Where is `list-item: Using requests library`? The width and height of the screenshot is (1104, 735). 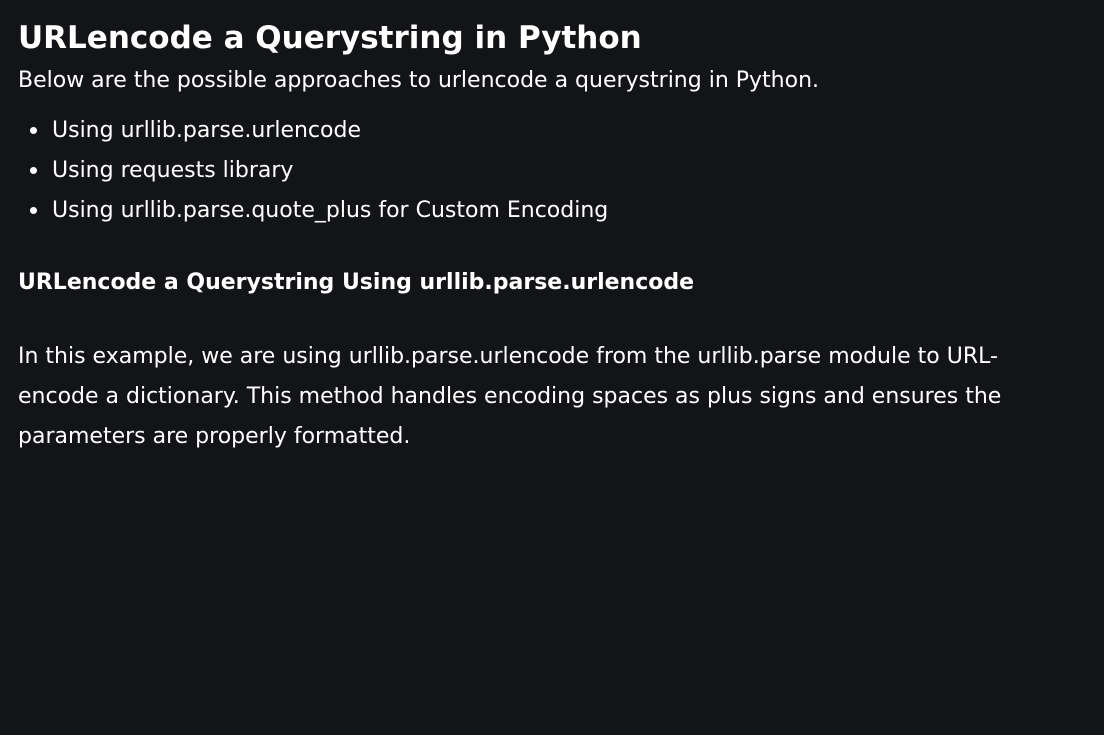
list-item: Using requests library is located at coordinates (548, 171).